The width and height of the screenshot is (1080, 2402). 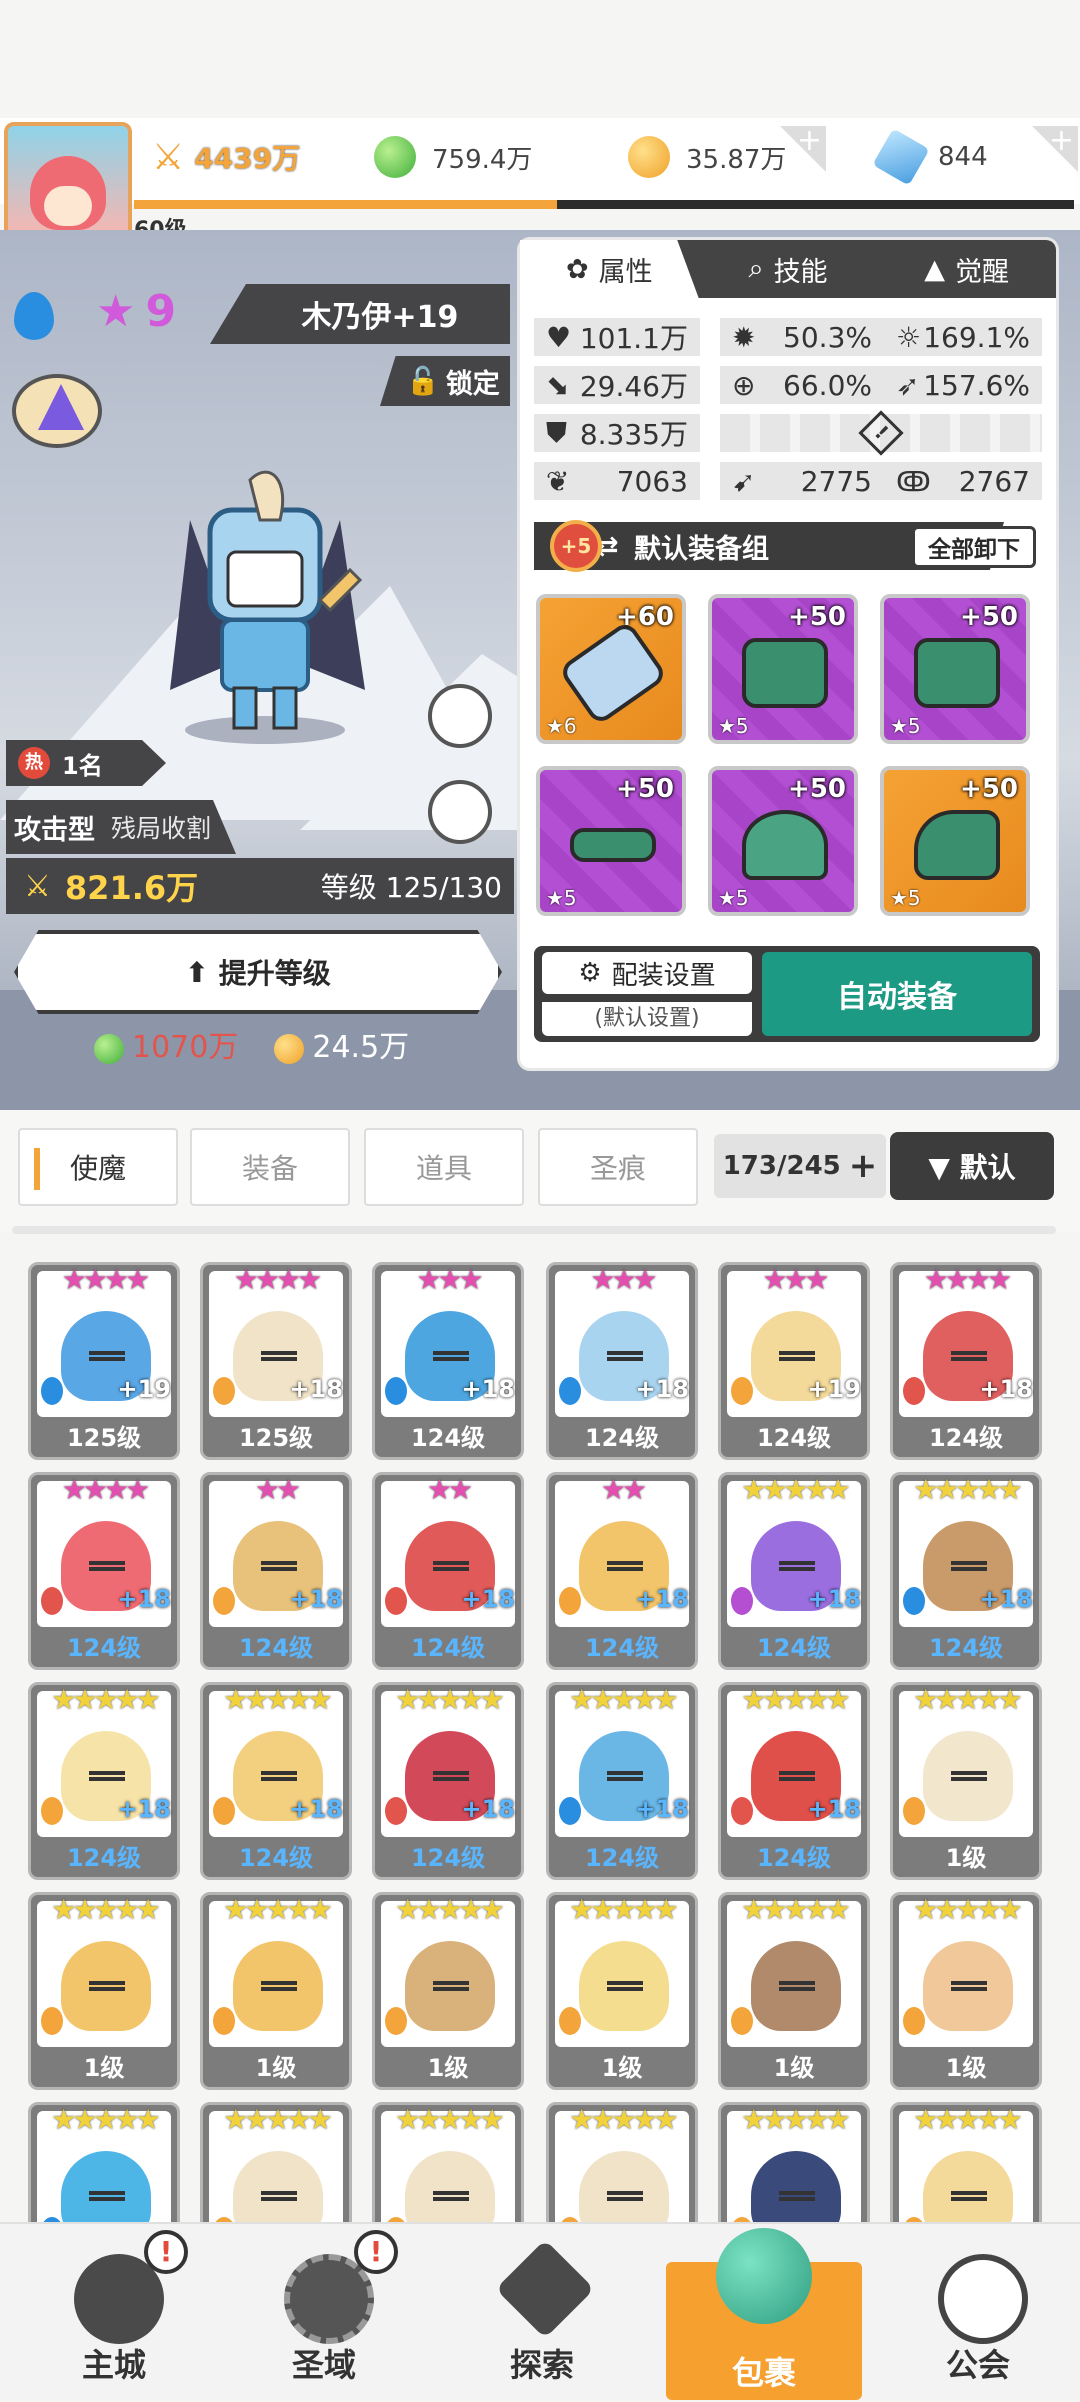 I want to click on set-bonus-badge: +5, so click(x=576, y=546).